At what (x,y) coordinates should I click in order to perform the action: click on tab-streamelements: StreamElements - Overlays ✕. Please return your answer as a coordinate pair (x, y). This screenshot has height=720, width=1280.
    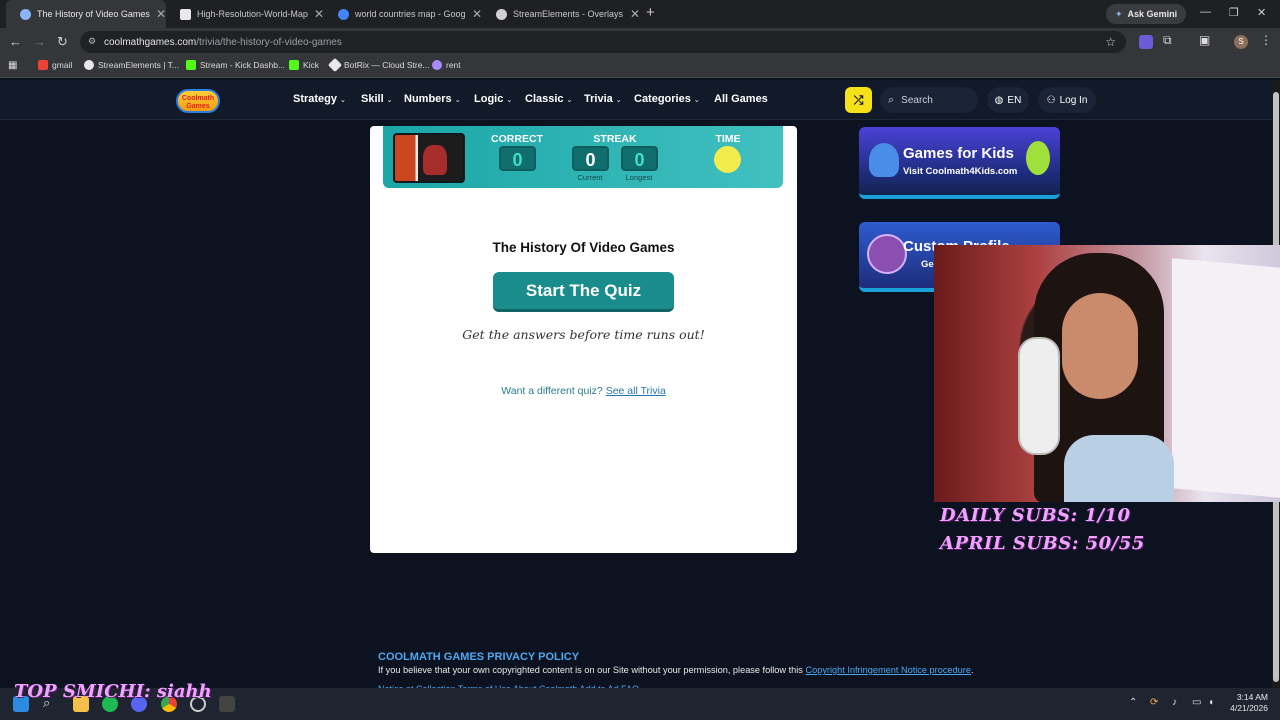
    Looking at the image, I should click on (561, 14).